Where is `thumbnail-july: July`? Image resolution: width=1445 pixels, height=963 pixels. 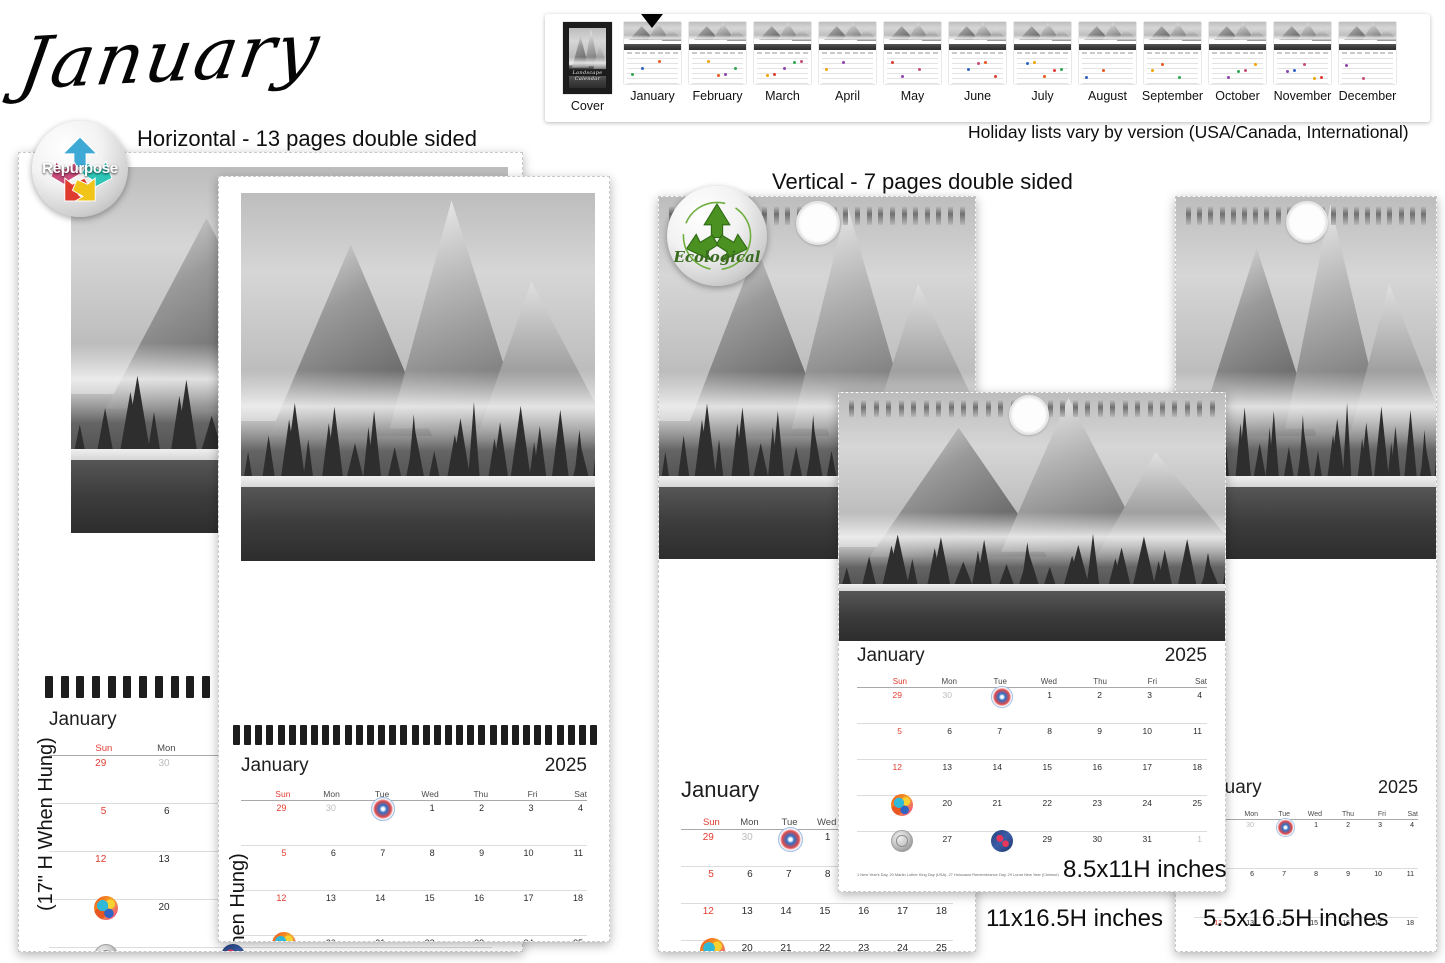 thumbnail-july: July is located at coordinates (1042, 62).